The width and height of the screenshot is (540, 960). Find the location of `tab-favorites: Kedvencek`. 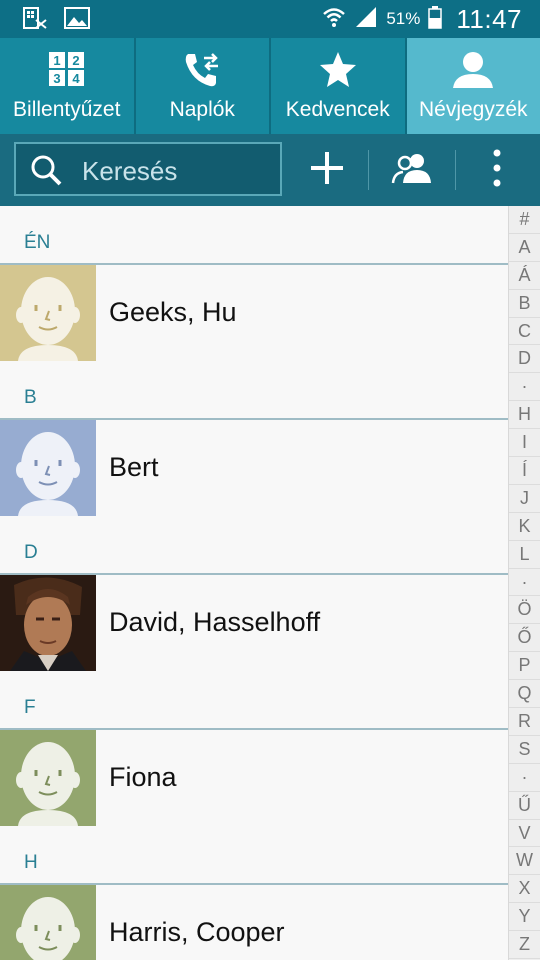

tab-favorites: Kedvencek is located at coordinates (339, 86).